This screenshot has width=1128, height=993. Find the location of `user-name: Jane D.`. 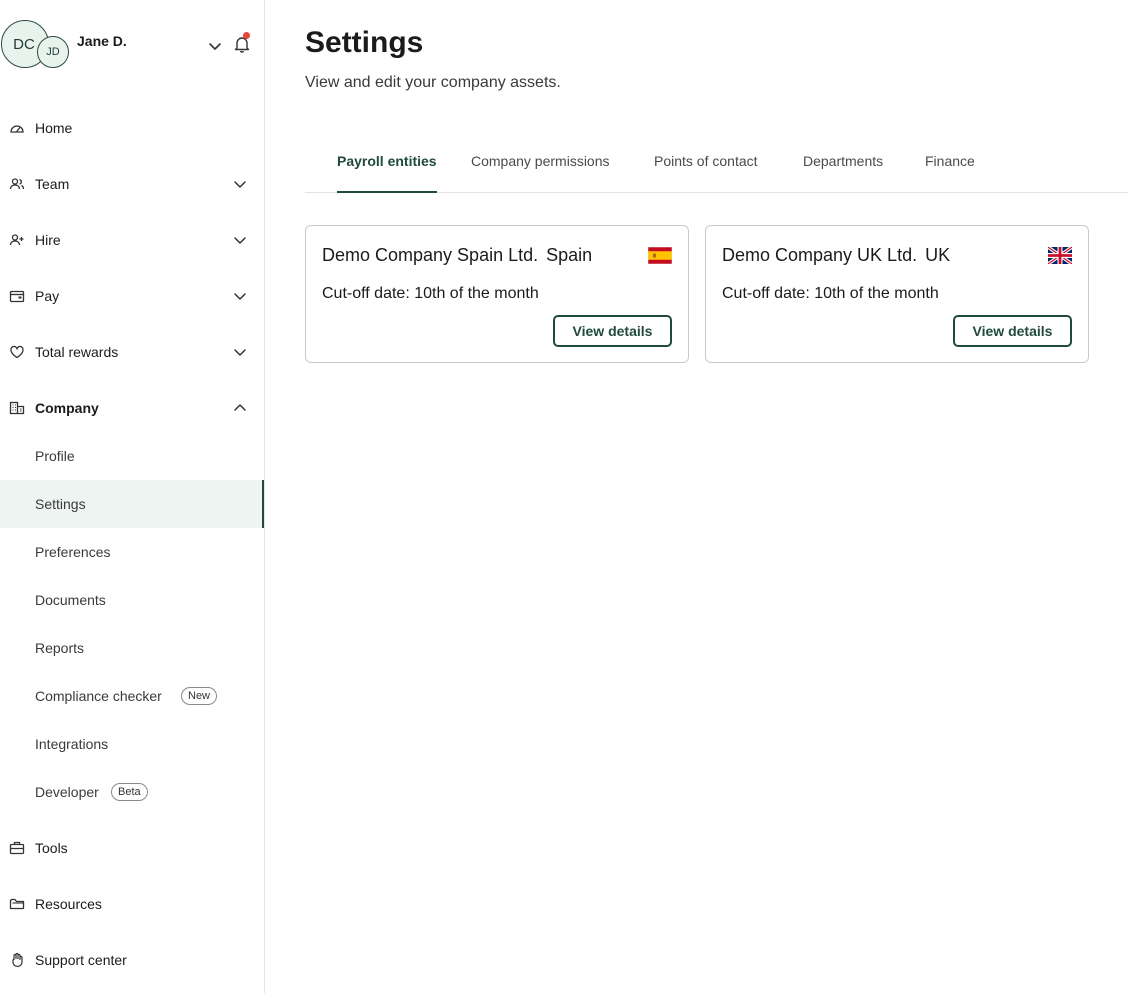

user-name: Jane D. is located at coordinates (102, 41).